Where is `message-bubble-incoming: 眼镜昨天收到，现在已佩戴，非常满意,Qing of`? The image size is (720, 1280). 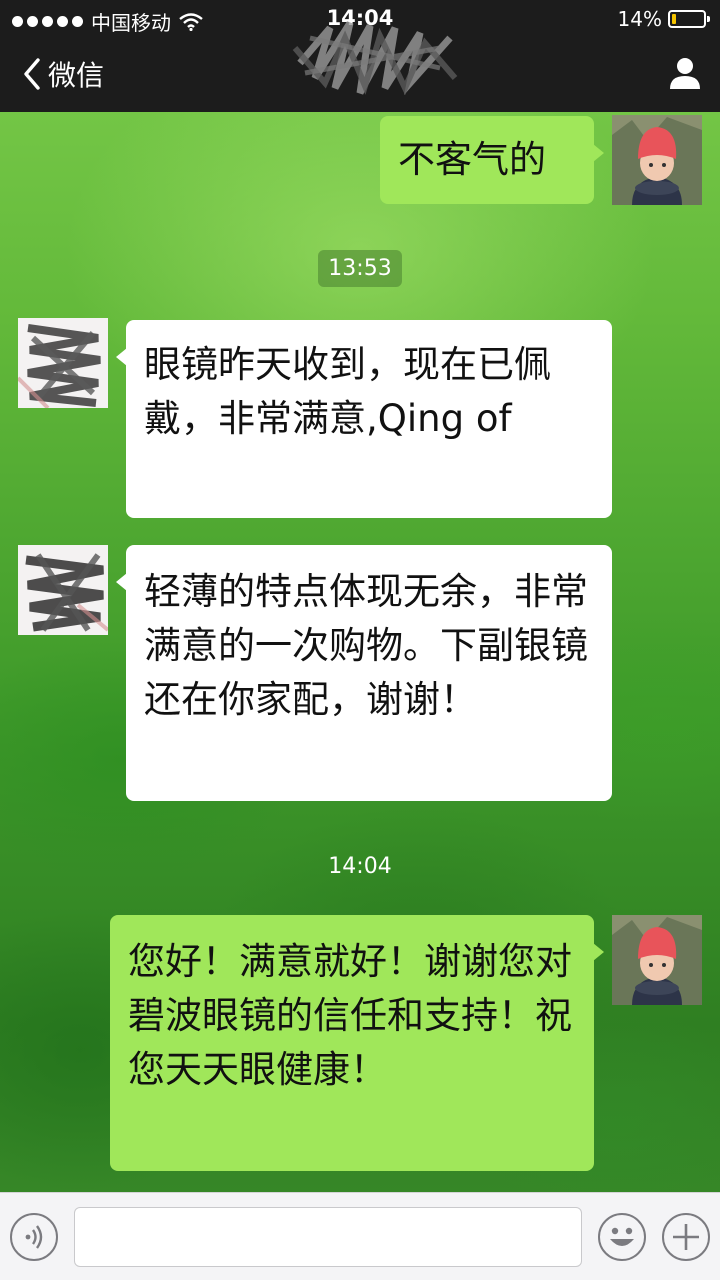
message-bubble-incoming: 眼镜昨天收到，现在已佩戴，非常满意,Qing of is located at coordinates (364, 419).